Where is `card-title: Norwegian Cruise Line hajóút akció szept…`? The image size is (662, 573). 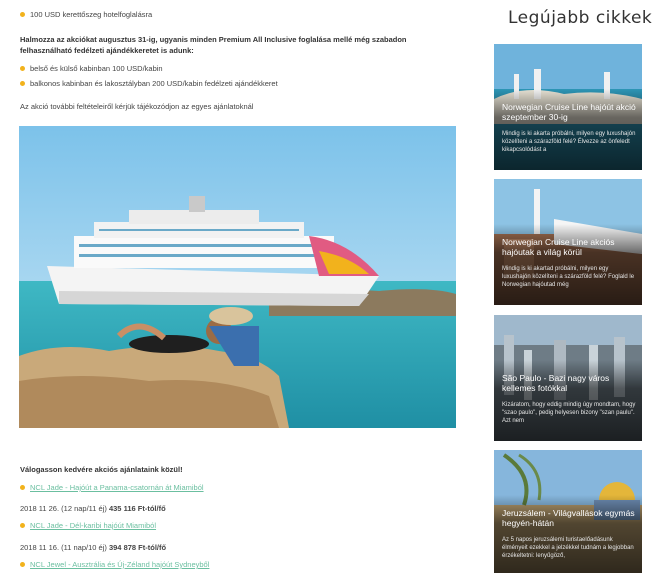 card-title: Norwegian Cruise Line hajóút akció szept… is located at coordinates (569, 112).